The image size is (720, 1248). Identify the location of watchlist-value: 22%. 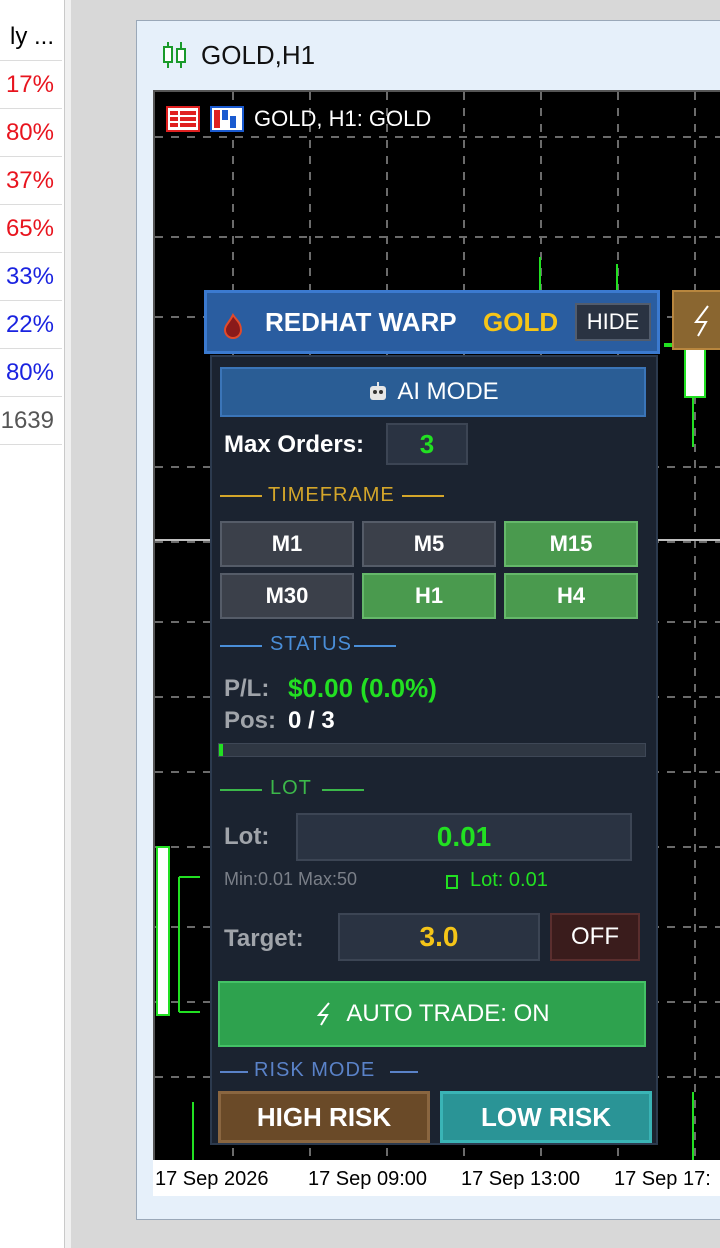
(29, 324).